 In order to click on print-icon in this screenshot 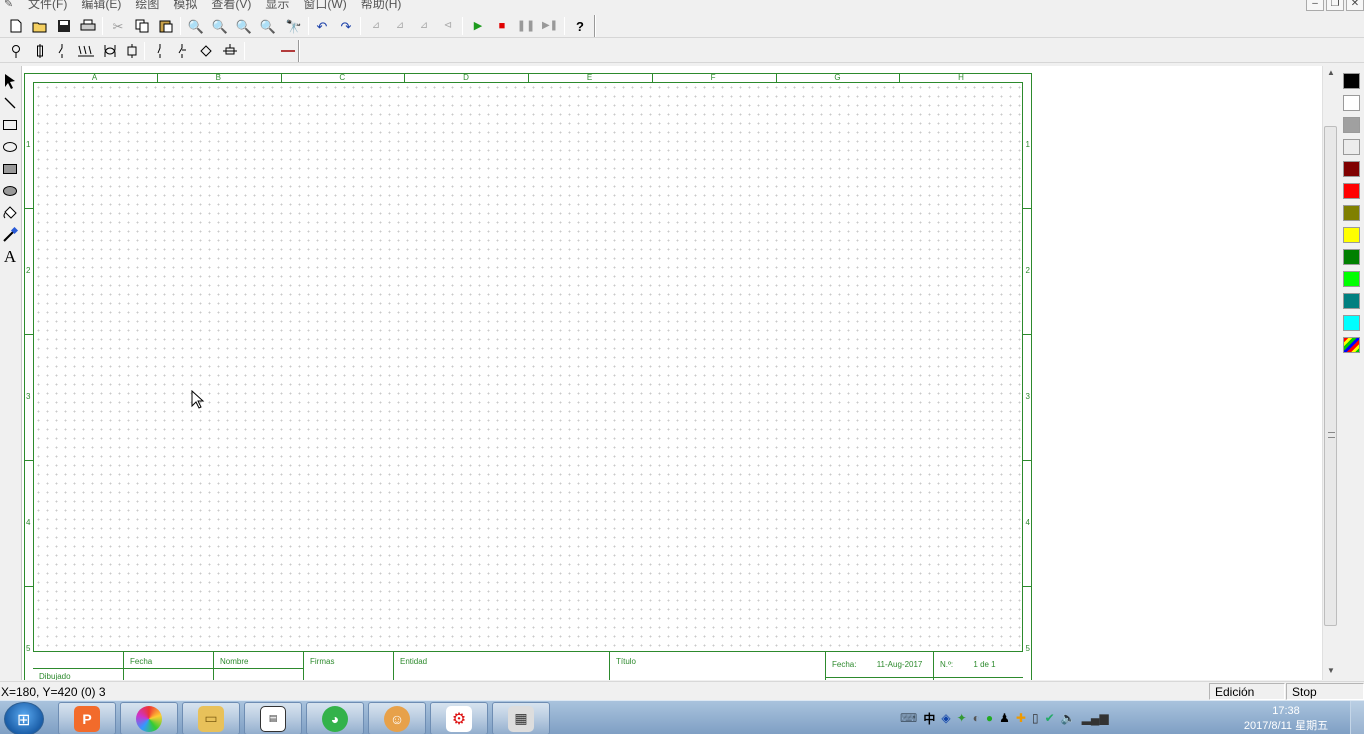, I will do `click(88, 26)`.